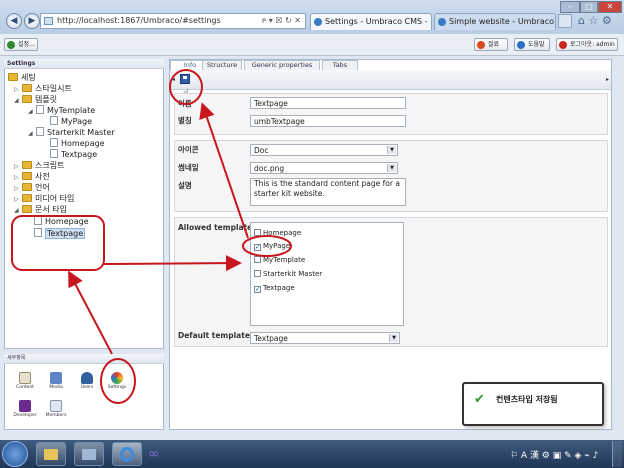 This screenshot has width=624, height=468. Describe the element at coordinates (58, 243) in the screenshot. I see `highlight-document-types` at that location.